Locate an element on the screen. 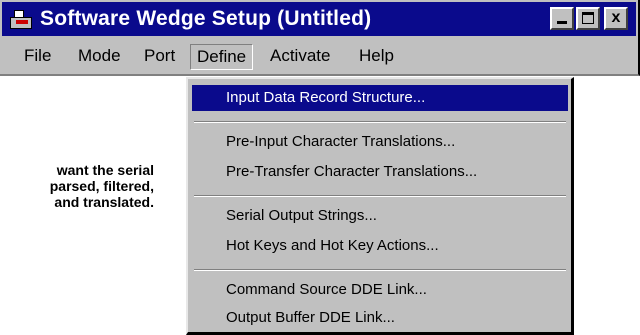  menu-activate: Activate is located at coordinates (300, 56).